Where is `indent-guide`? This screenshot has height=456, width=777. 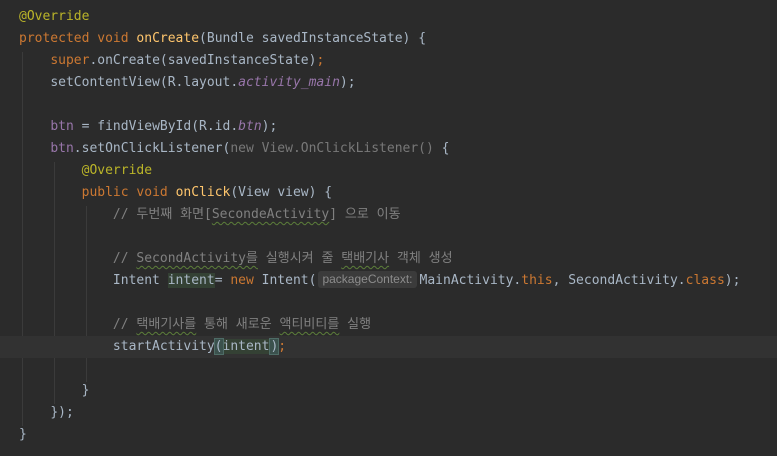
indent-guide is located at coordinates (22, 239).